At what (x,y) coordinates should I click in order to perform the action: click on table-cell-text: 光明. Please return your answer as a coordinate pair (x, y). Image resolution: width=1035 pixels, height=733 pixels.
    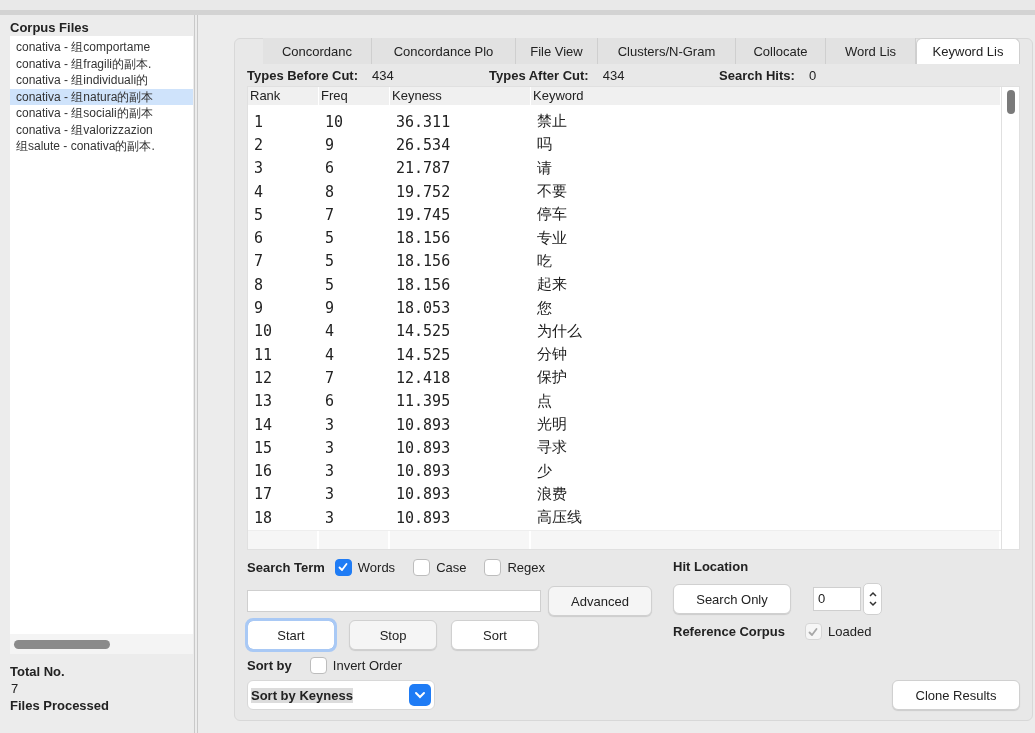
    Looking at the image, I should click on (552, 424).